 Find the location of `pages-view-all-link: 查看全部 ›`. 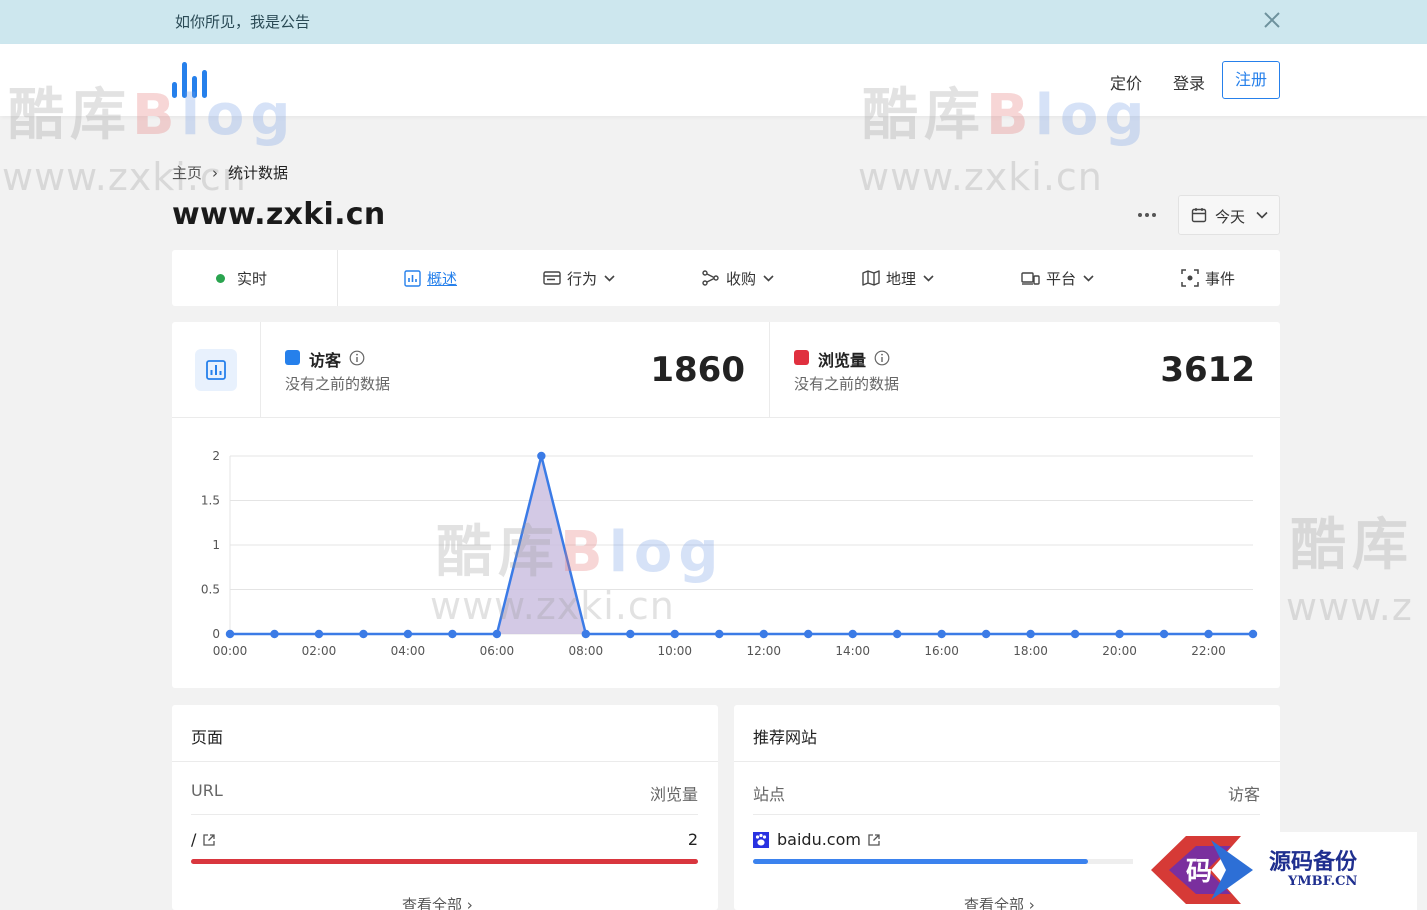

pages-view-all-link: 查看全部 › is located at coordinates (437, 902).